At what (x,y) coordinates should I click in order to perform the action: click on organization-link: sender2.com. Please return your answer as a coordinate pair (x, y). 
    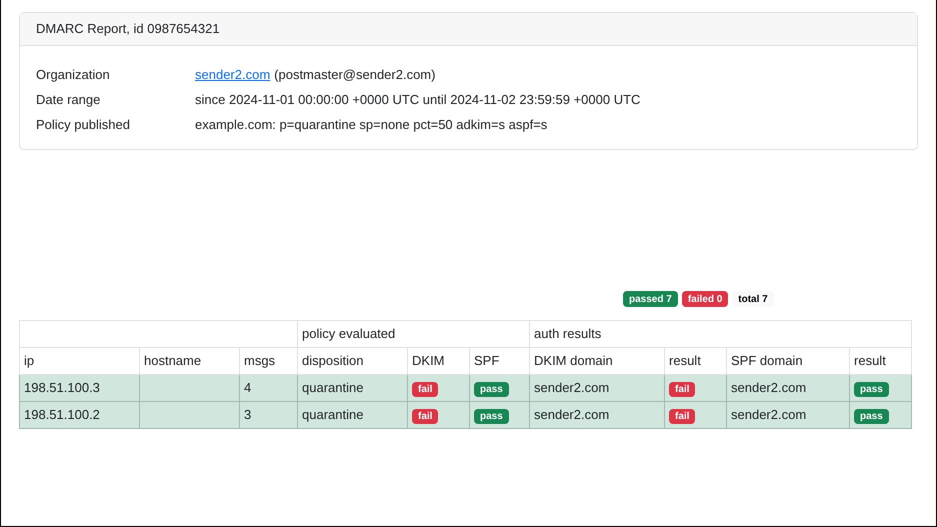
    Looking at the image, I should click on (232, 74).